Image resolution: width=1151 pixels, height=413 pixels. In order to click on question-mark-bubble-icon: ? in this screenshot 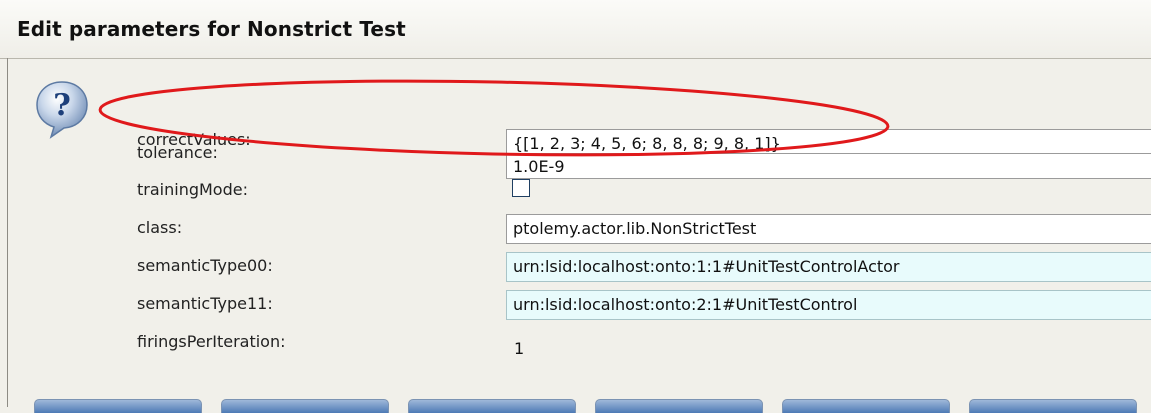, I will do `click(62, 110)`.